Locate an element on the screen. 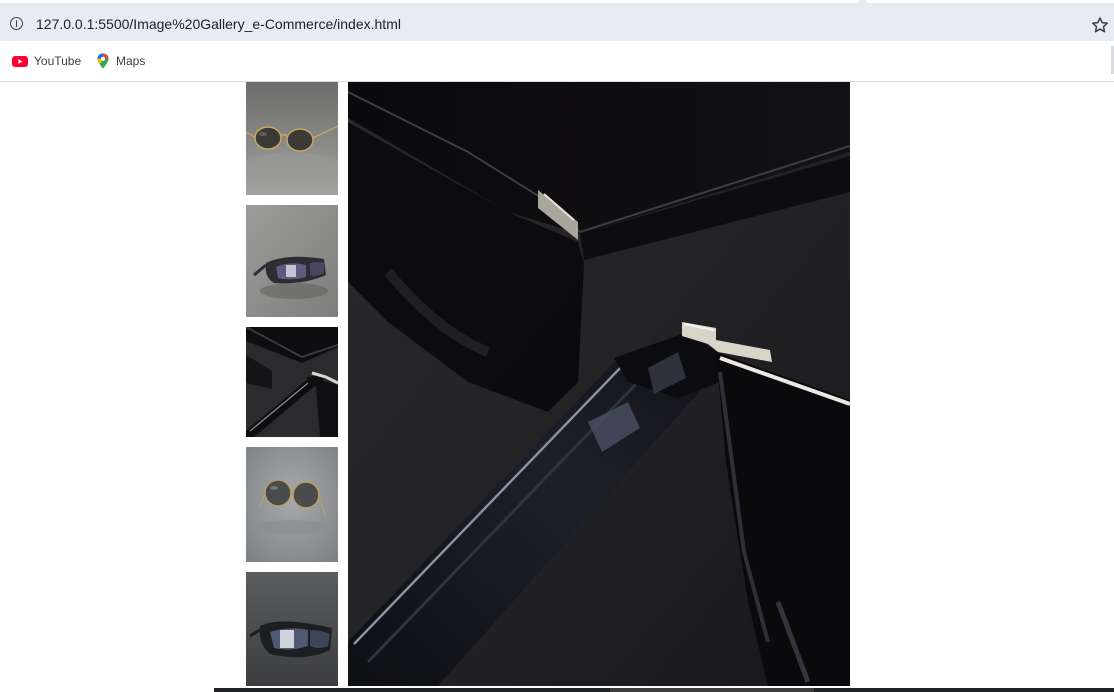 The image size is (1114, 692). bookmarks-bar: YouTube Maps is located at coordinates (557, 61).